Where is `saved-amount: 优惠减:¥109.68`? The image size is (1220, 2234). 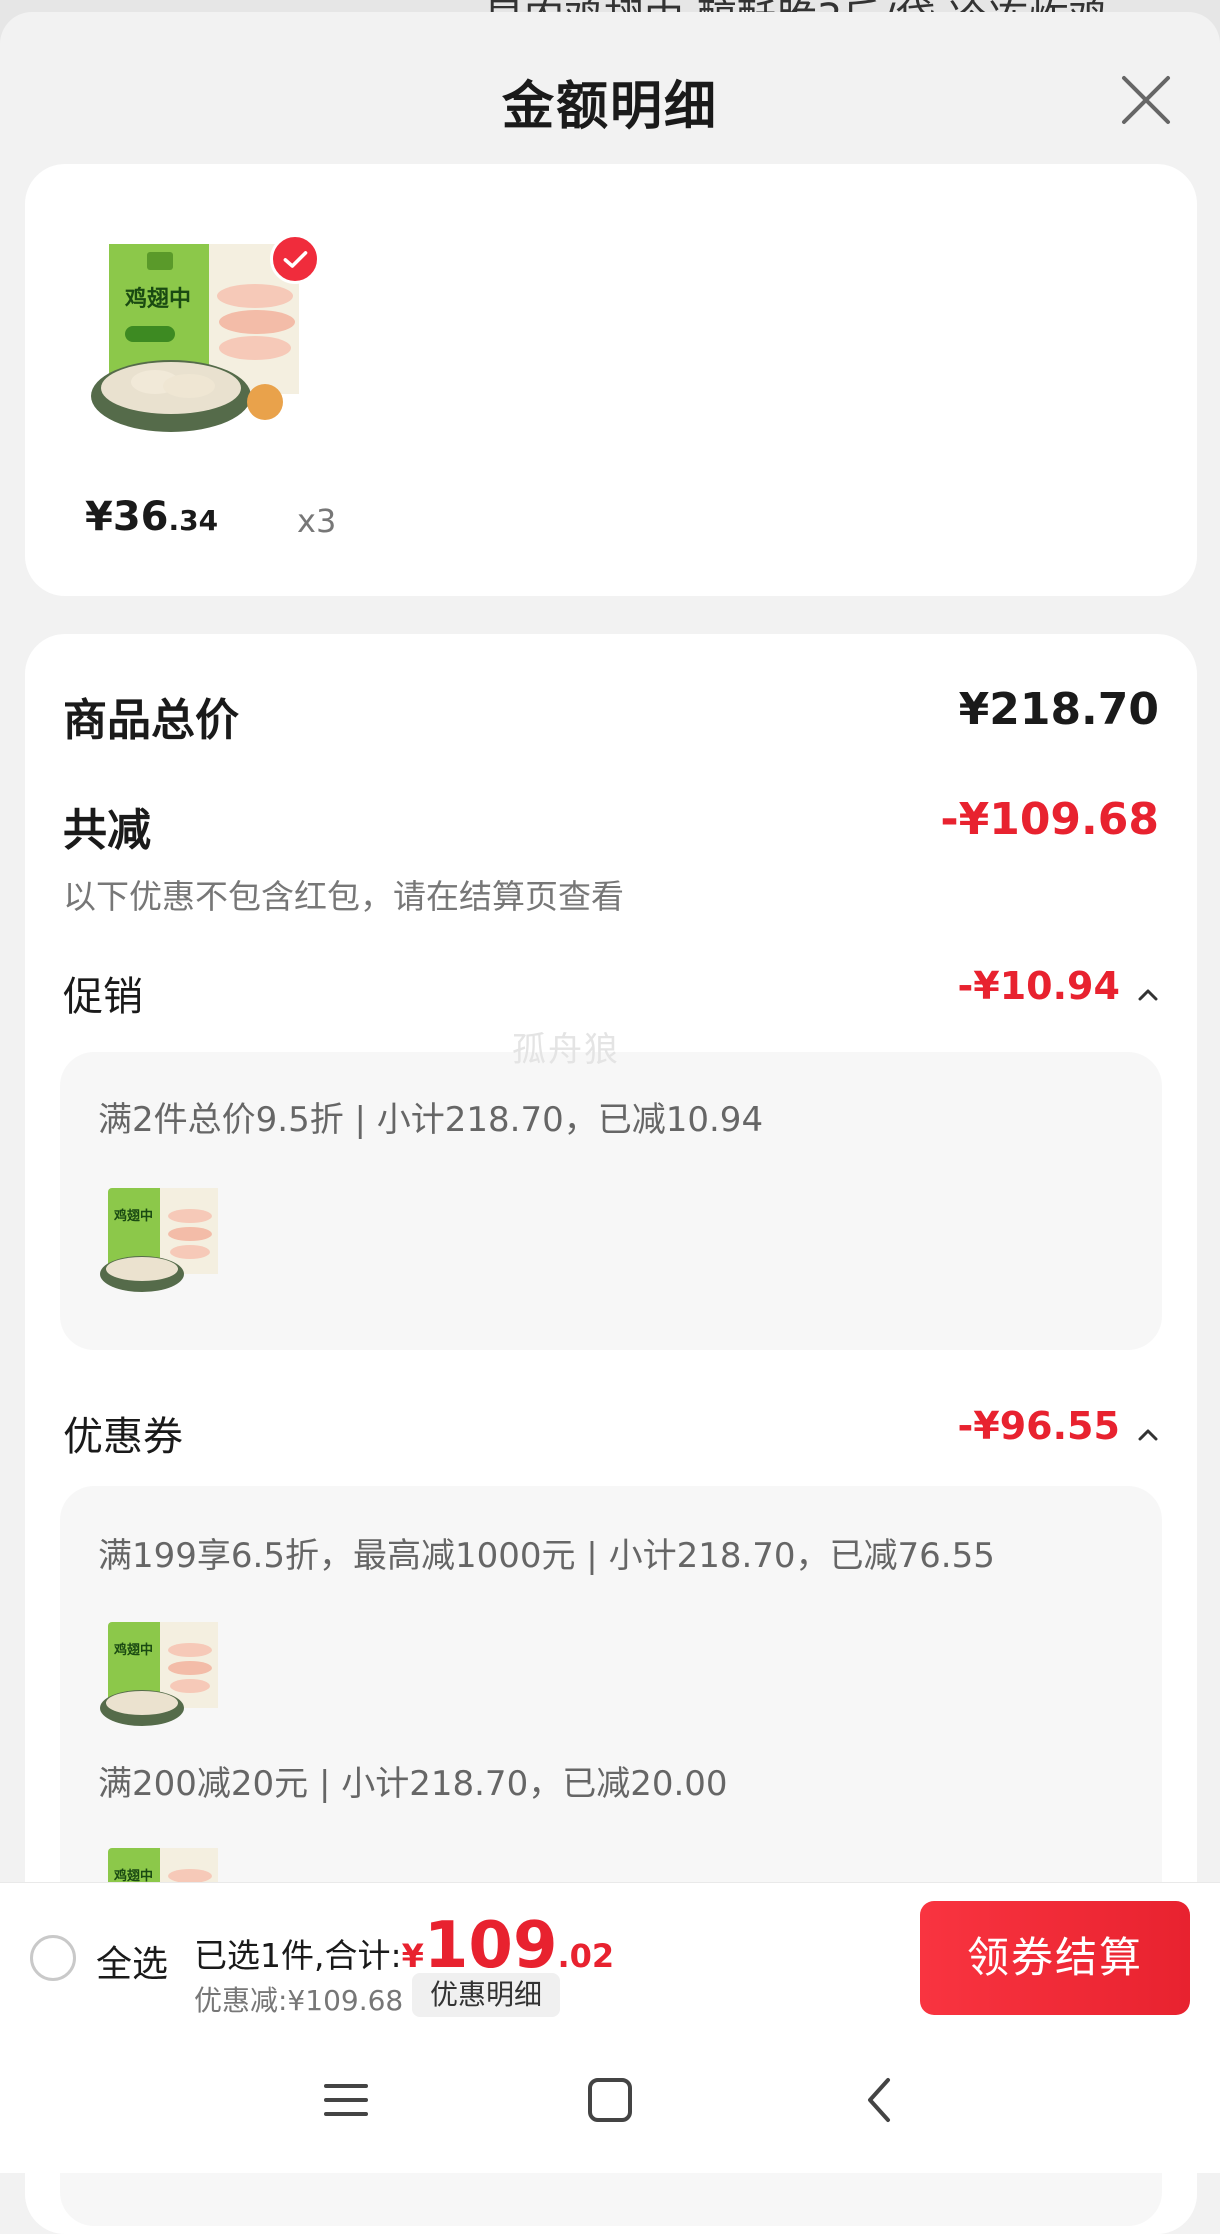
saved-amount: 优惠减:¥109.68 is located at coordinates (299, 2000).